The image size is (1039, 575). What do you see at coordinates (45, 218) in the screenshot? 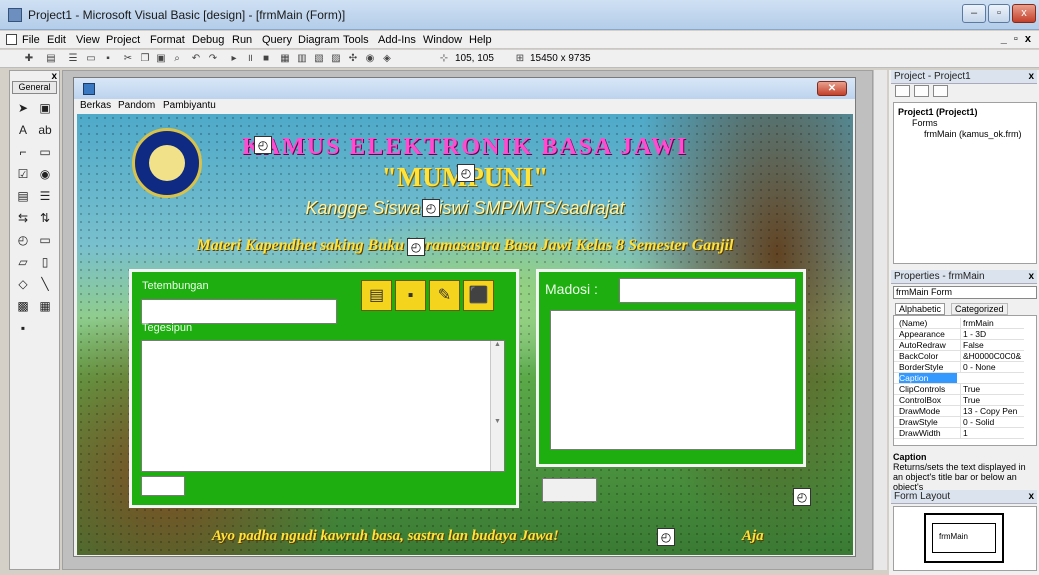
I see `vscrollbar-tool-icon: ⇅` at bounding box center [45, 218].